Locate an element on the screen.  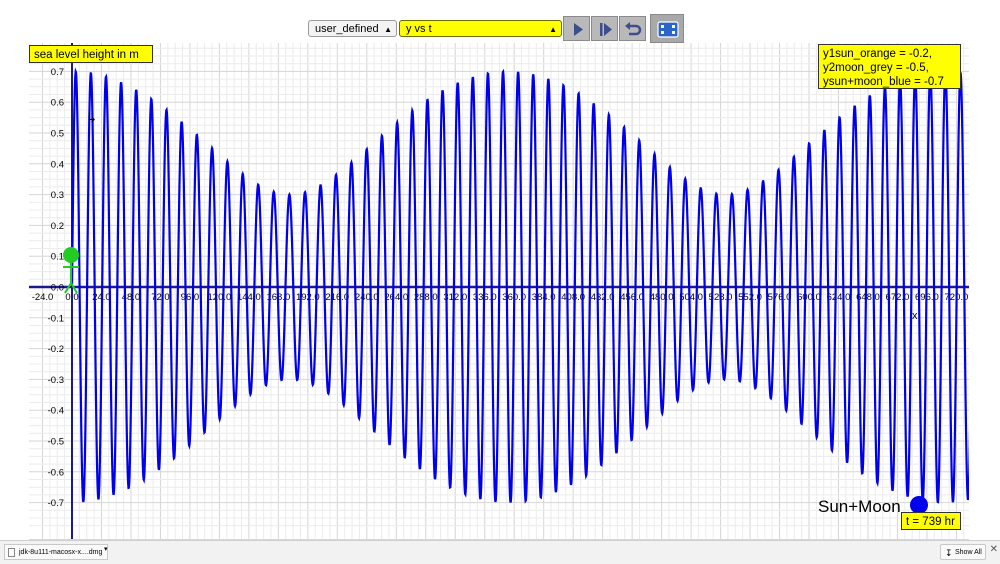
y-tick-label: -0.7 is located at coordinates (56, 503).